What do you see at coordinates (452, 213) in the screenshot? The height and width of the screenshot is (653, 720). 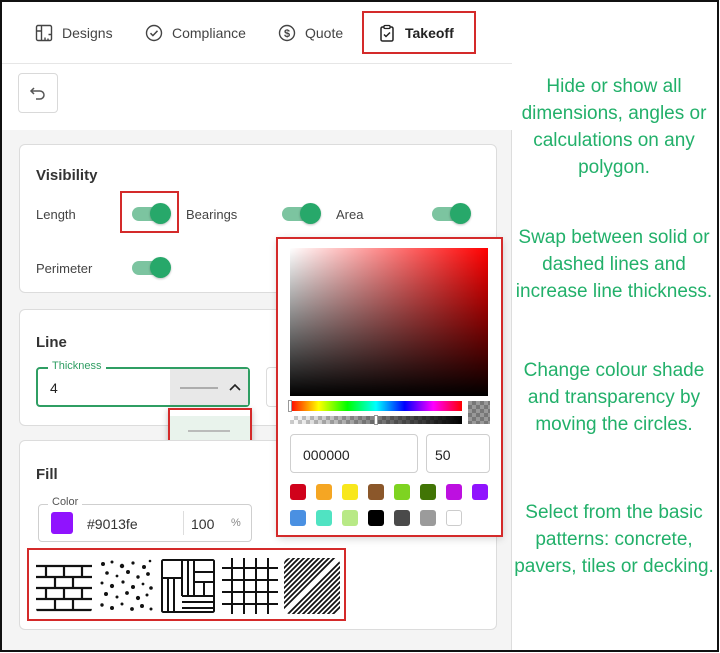 I see `area-toggle` at bounding box center [452, 213].